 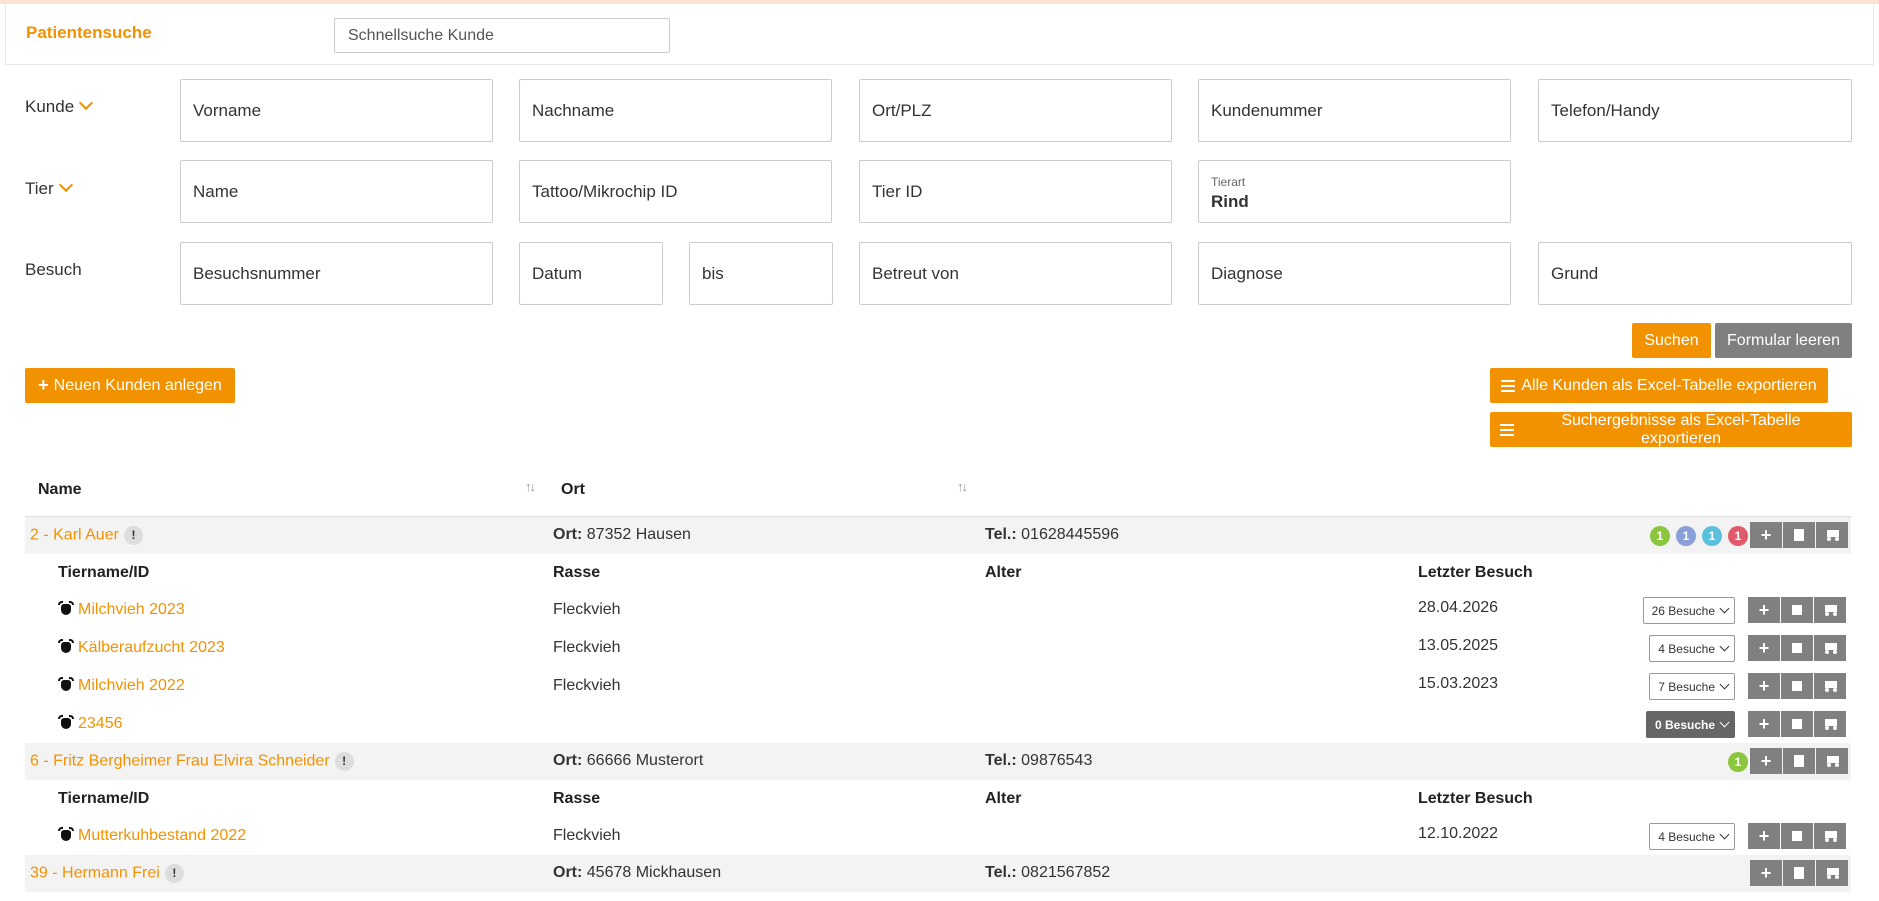 I want to click on besuchsnummer-field, so click(x=336, y=273).